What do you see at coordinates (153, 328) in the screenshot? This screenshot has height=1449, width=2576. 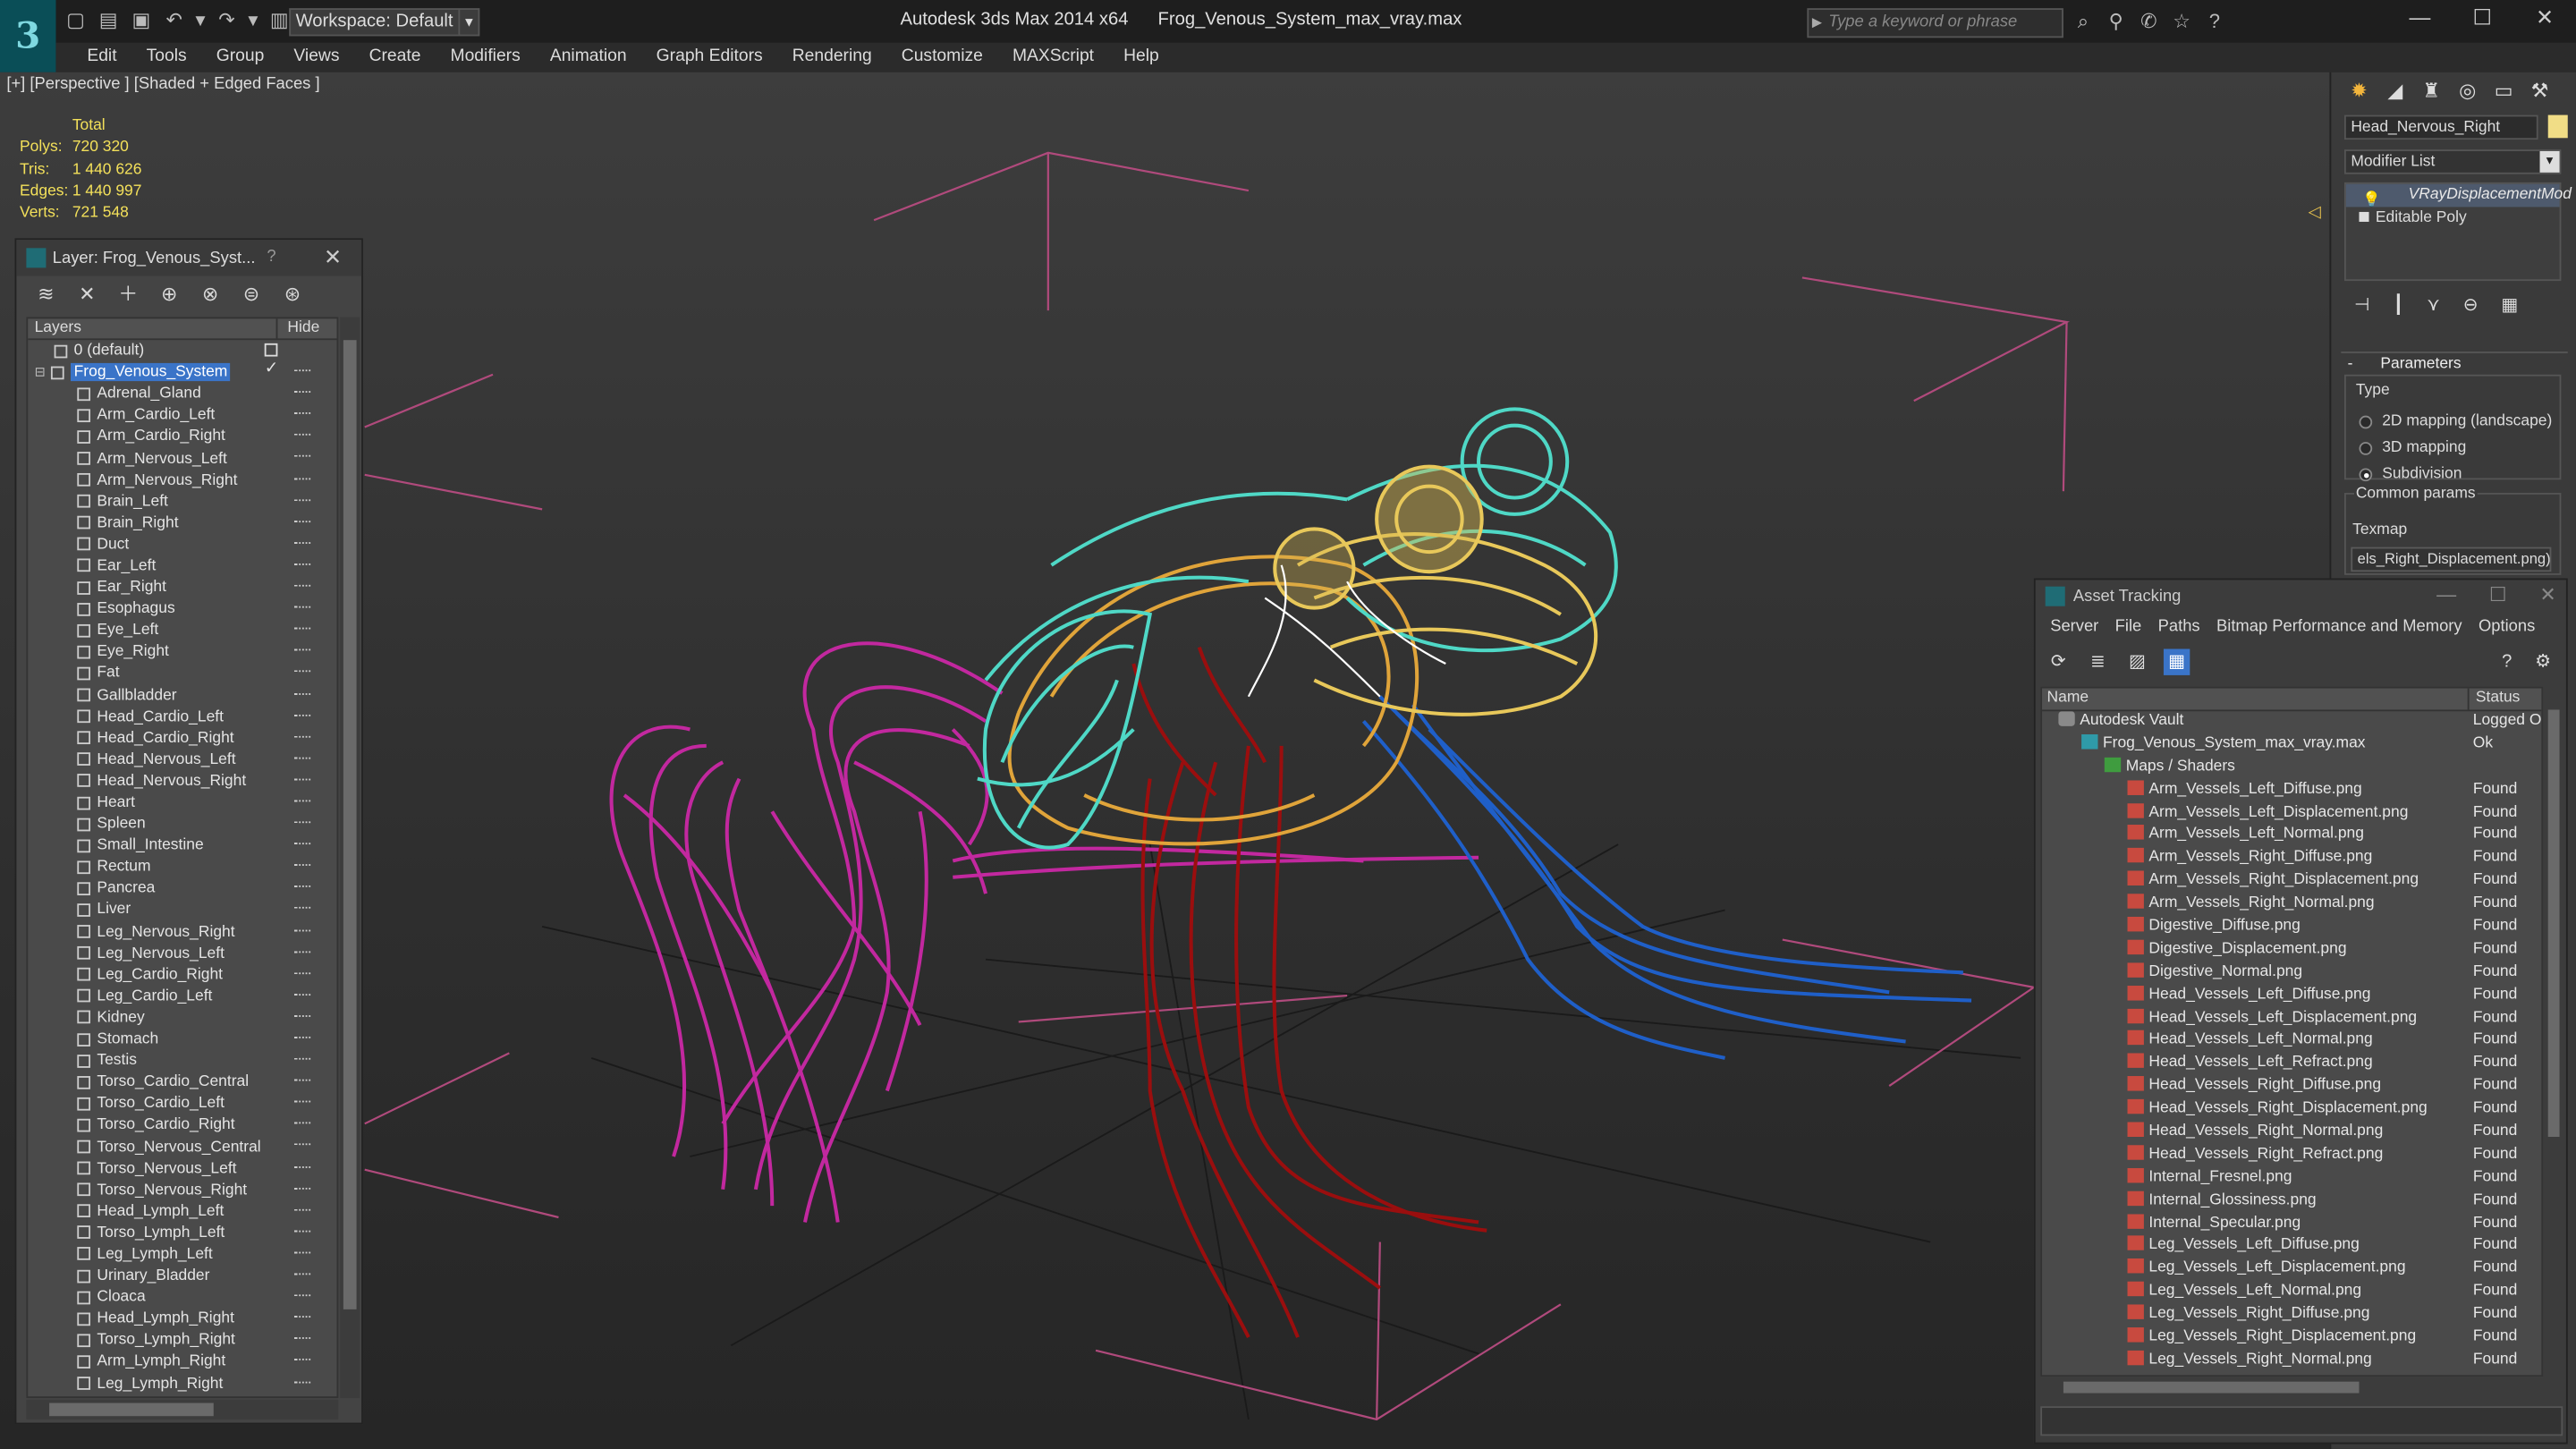 I see `column-layers: Layers` at bounding box center [153, 328].